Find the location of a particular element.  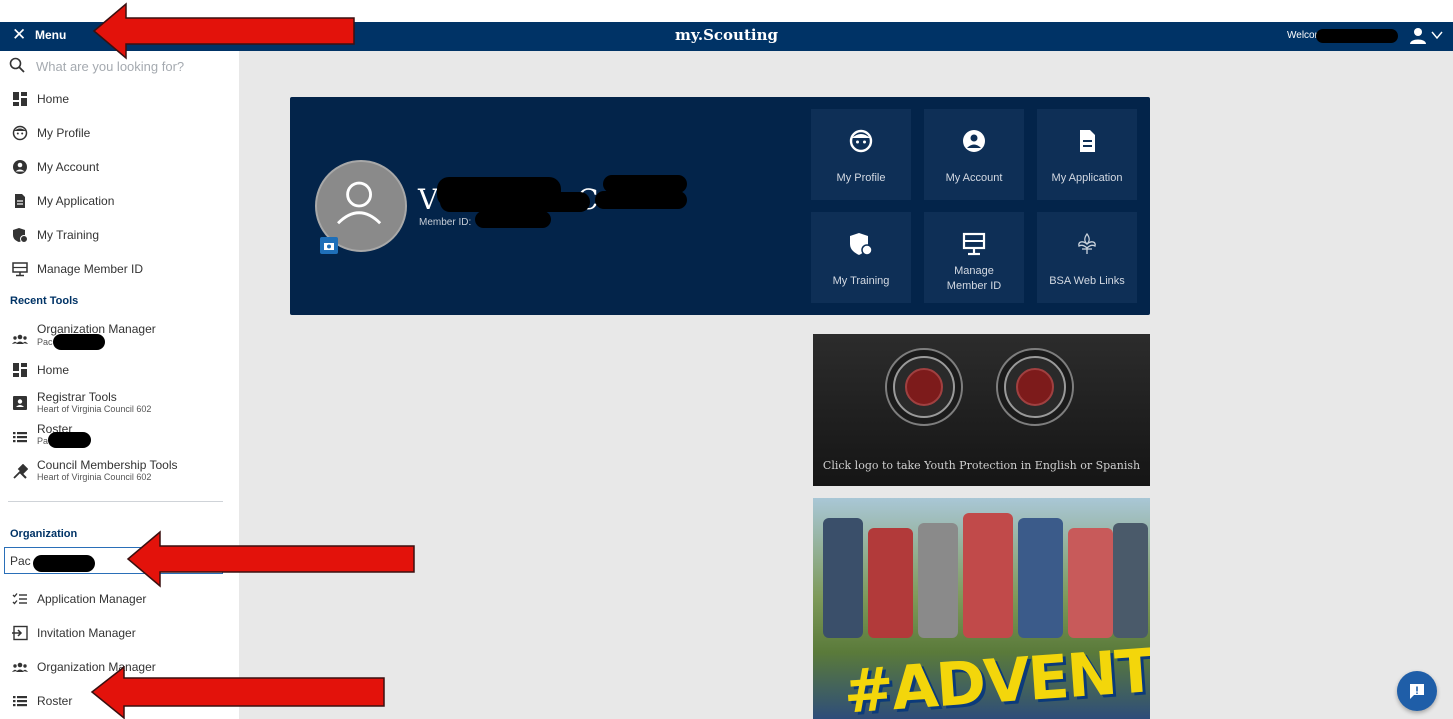

id-badge-icon is located at coordinates (20, 403).